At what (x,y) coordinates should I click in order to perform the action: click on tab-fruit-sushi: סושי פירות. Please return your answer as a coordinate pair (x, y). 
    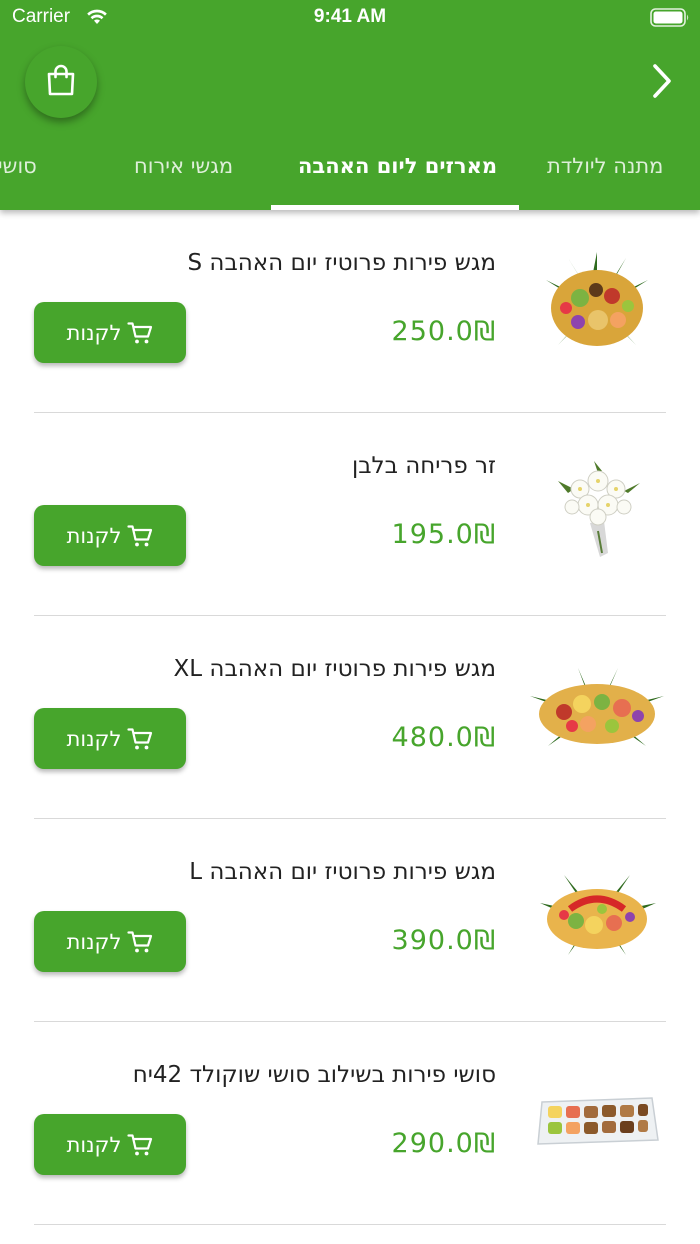
    Looking at the image, I should click on (18, 166).